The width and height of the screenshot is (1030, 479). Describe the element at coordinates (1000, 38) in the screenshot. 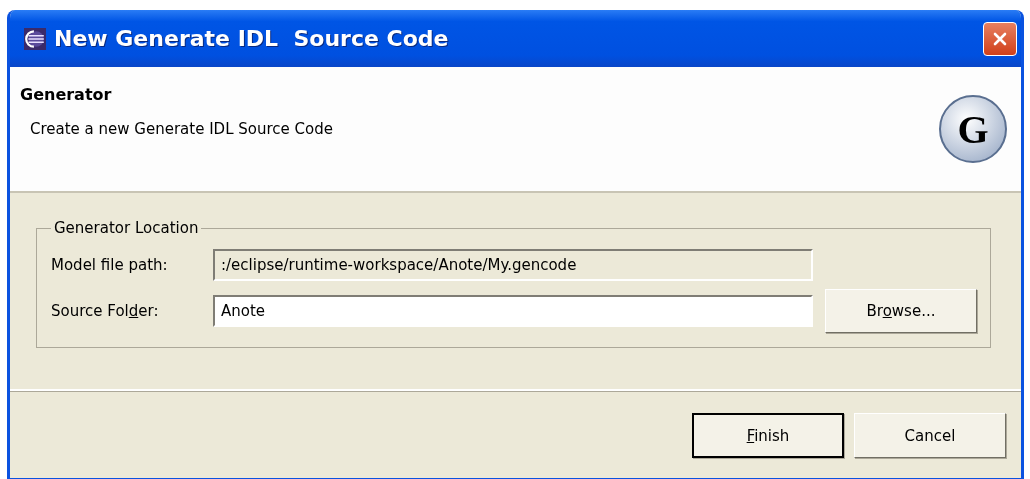

I see `close-button` at that location.